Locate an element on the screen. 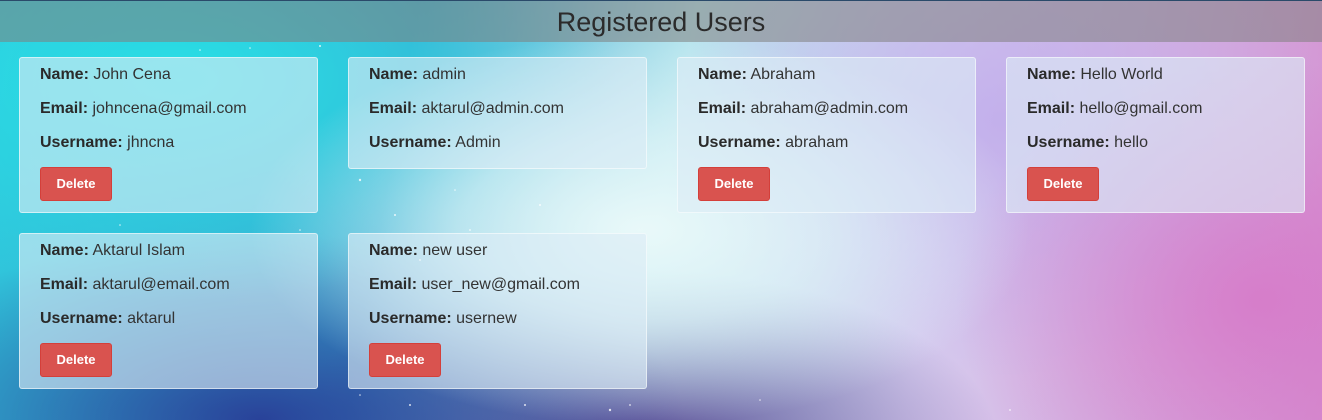 This screenshot has width=1322, height=420. user-email-row: Email: johncena@gmail.com is located at coordinates (168, 116).